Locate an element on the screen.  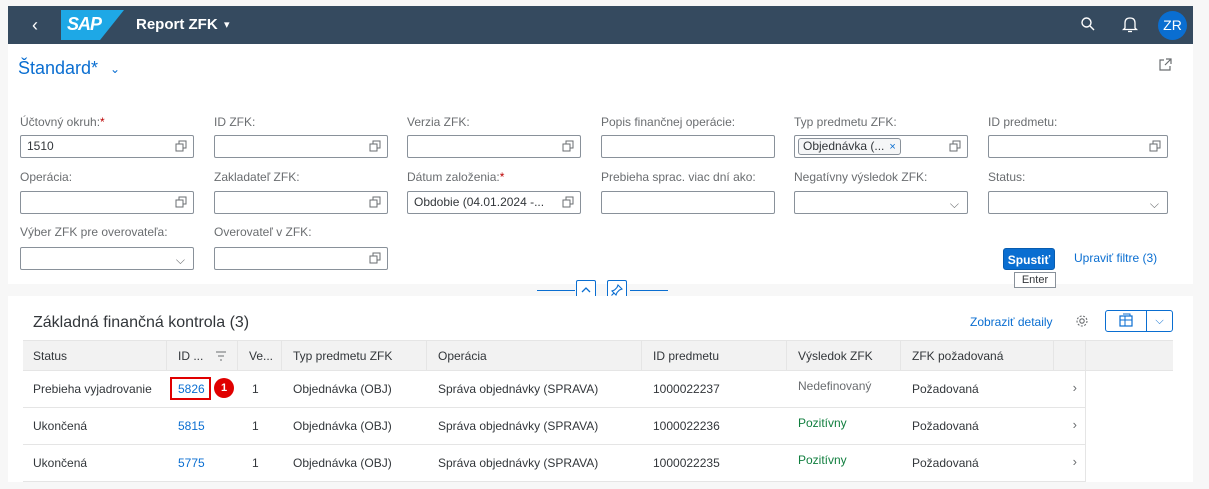
go-button: Spustiť is located at coordinates (1029, 259).